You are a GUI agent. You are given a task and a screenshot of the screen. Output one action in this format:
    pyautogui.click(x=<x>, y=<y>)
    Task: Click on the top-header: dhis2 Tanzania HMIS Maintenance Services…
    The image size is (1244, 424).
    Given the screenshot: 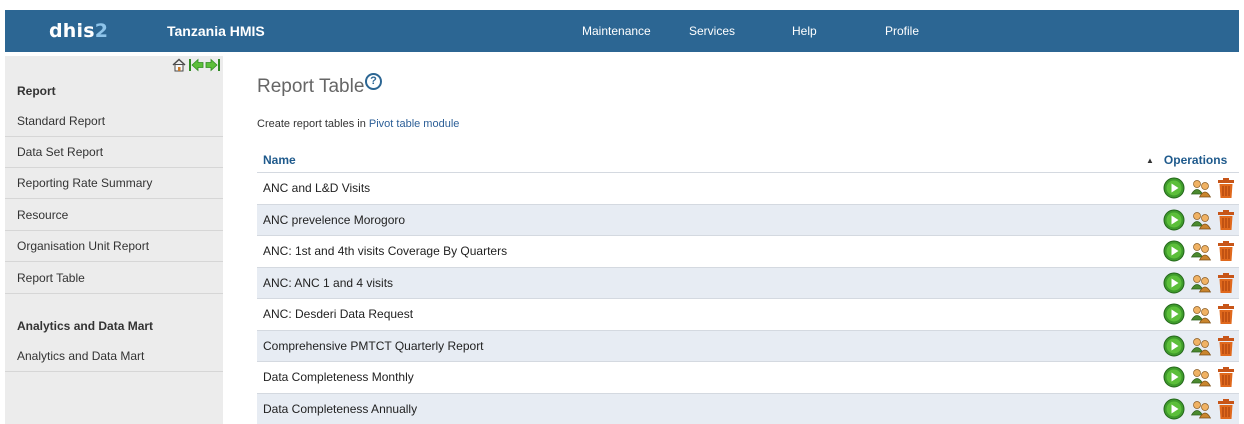 What is the action you would take?
    pyautogui.click(x=622, y=31)
    